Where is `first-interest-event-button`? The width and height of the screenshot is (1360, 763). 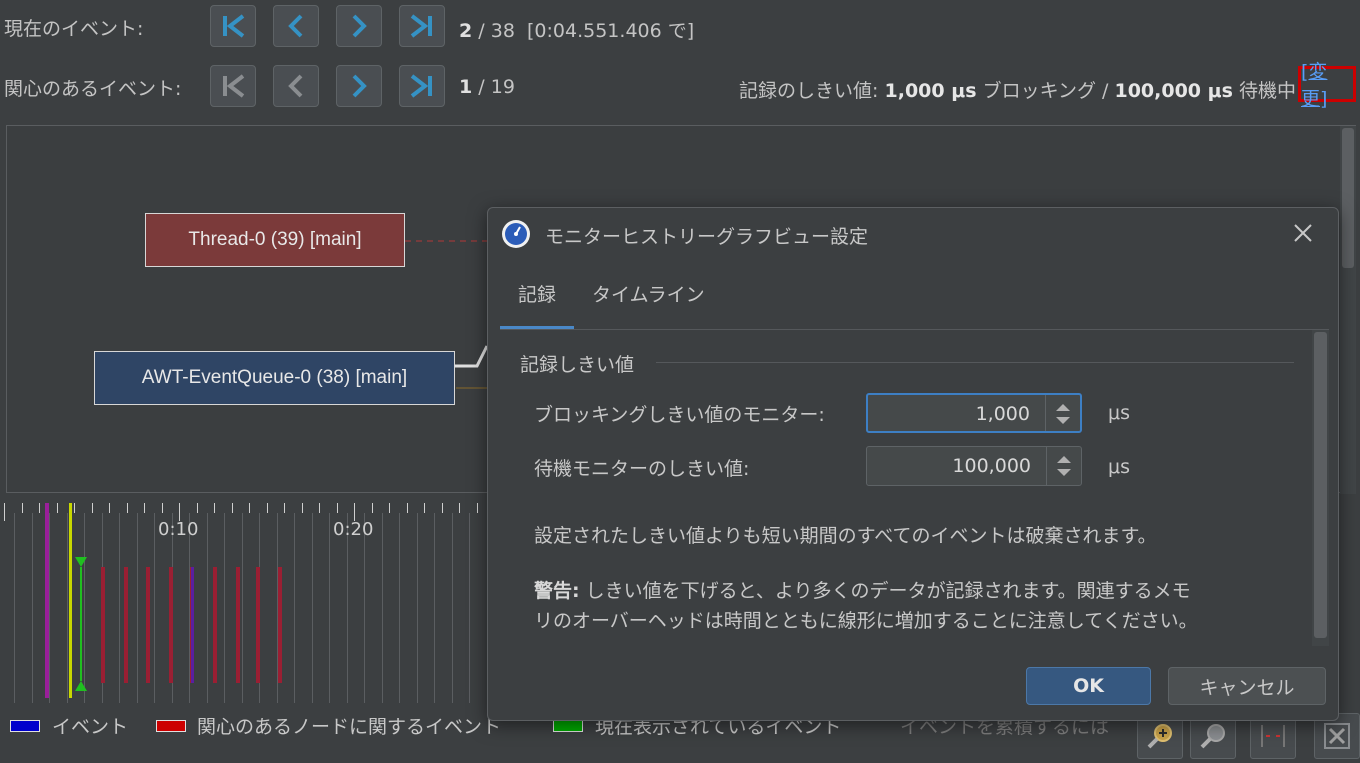 first-interest-event-button is located at coordinates (233, 86).